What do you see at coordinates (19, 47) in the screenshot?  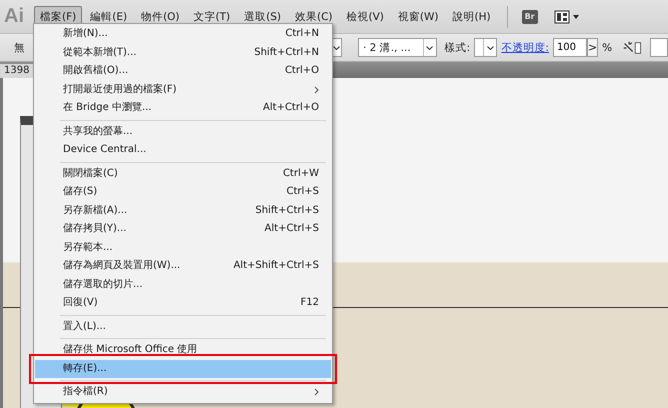 I see `selection-label: 無` at bounding box center [19, 47].